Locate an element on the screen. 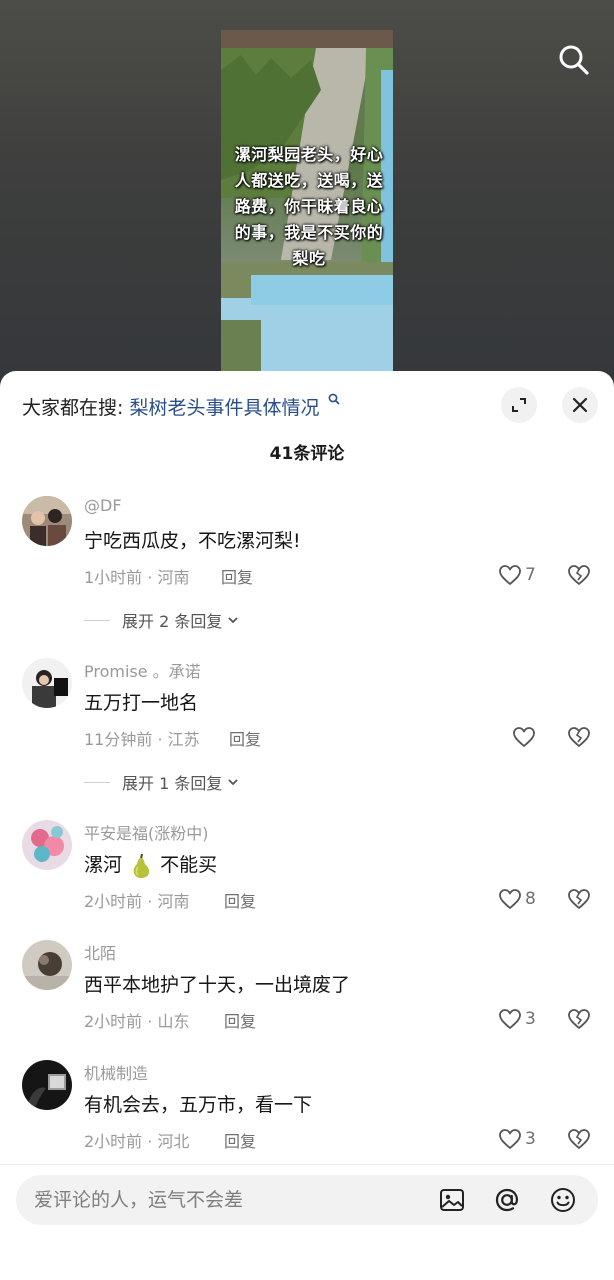  like-count: 8 is located at coordinates (530, 899).